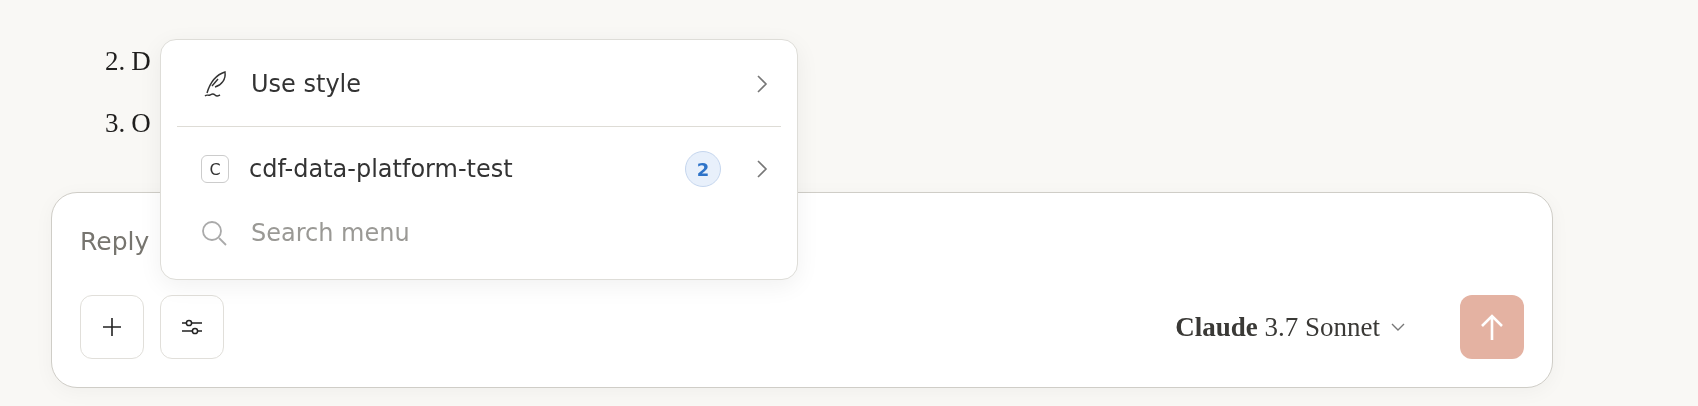 The image size is (1698, 406). What do you see at coordinates (141, 61) in the screenshot?
I see `list-item-text: D` at bounding box center [141, 61].